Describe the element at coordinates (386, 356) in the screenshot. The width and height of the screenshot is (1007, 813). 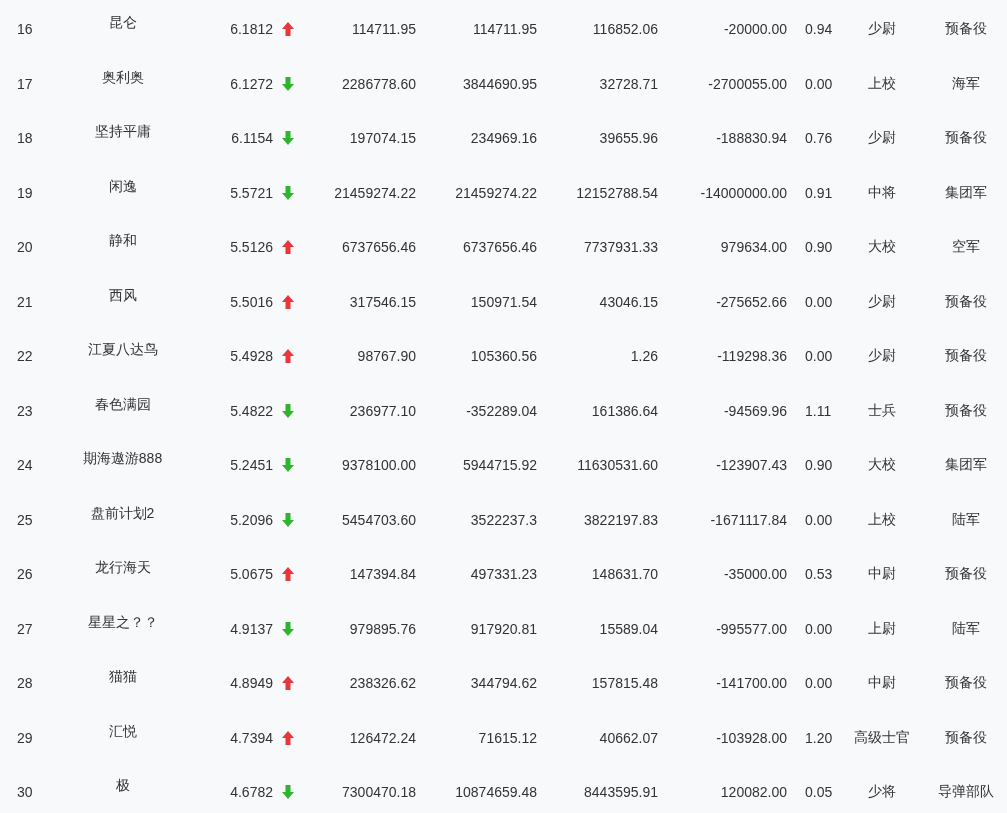
I see `table-cell-text: 98767.90` at that location.